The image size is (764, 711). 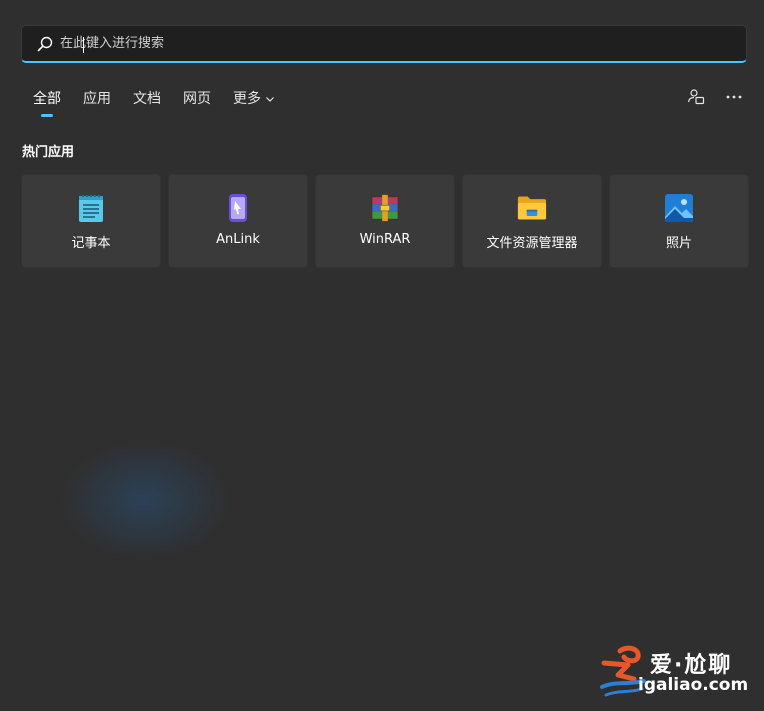 I want to click on app-tile-notepad: 记事本, so click(x=91, y=221).